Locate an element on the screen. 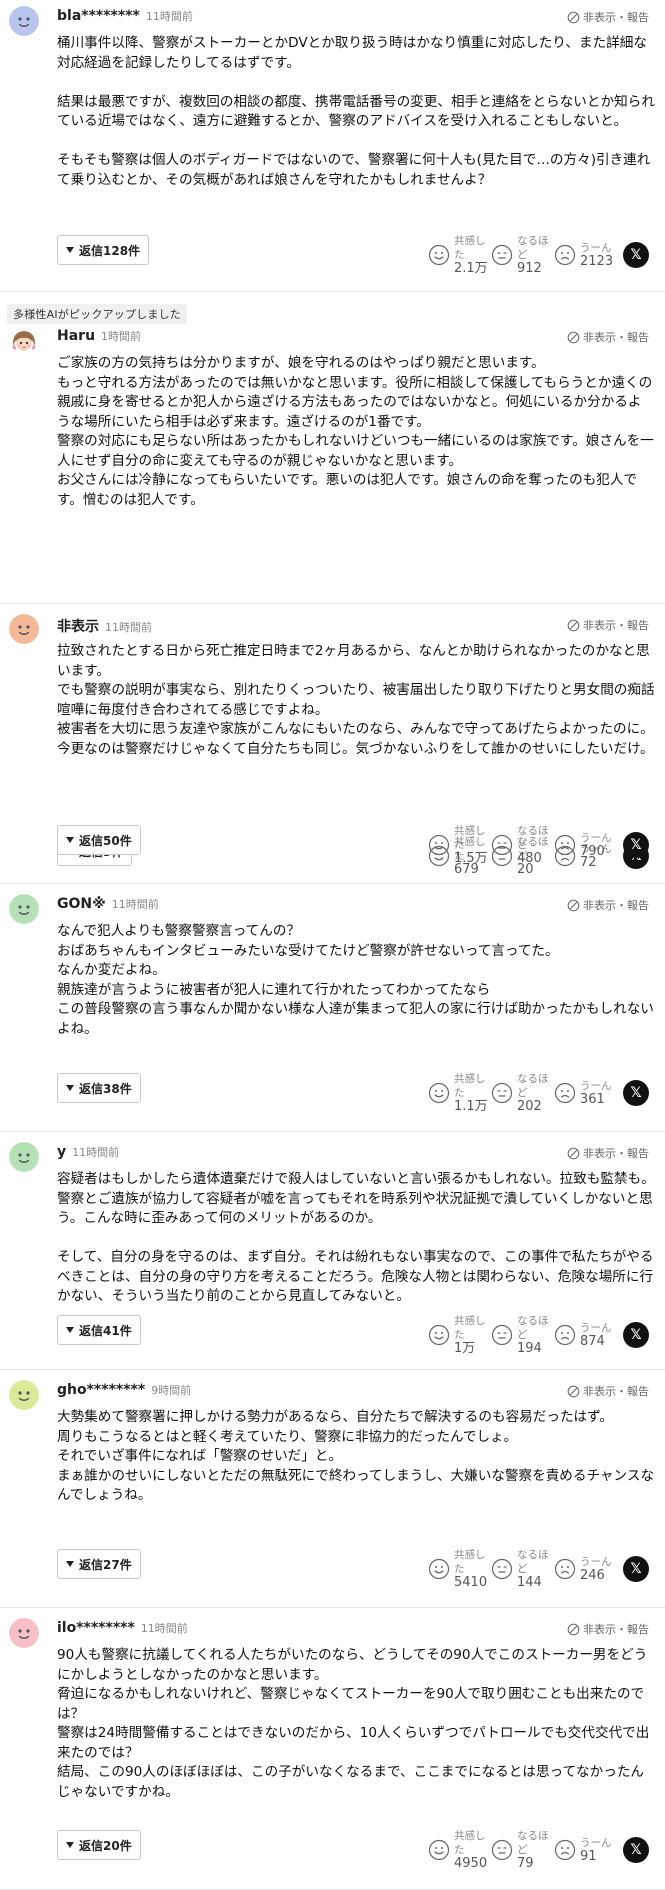 Image resolution: width=665 pixels, height=1890 pixels. reaction-agree-button: なるほど 912 is located at coordinates (522, 255).